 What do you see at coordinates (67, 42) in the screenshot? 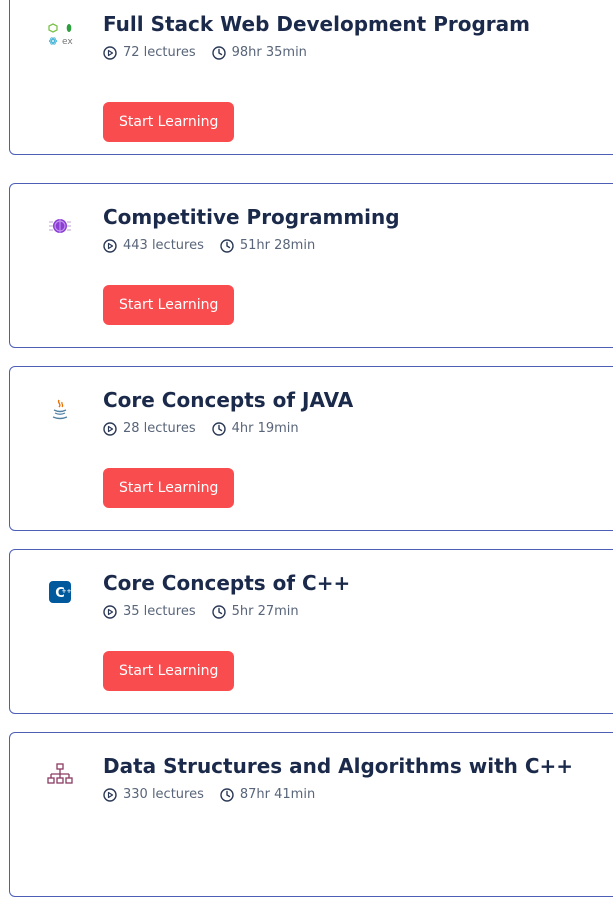
I see `svg-text: ex` at bounding box center [67, 42].